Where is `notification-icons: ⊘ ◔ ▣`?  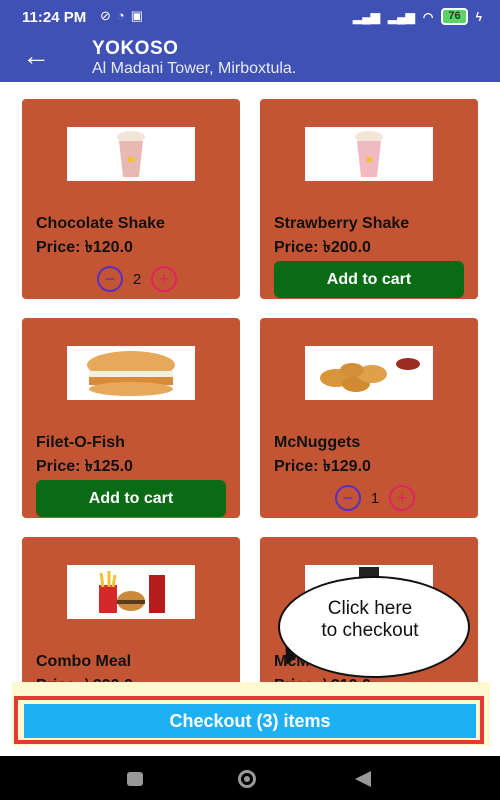 notification-icons: ⊘ ◔ ▣ is located at coordinates (121, 16).